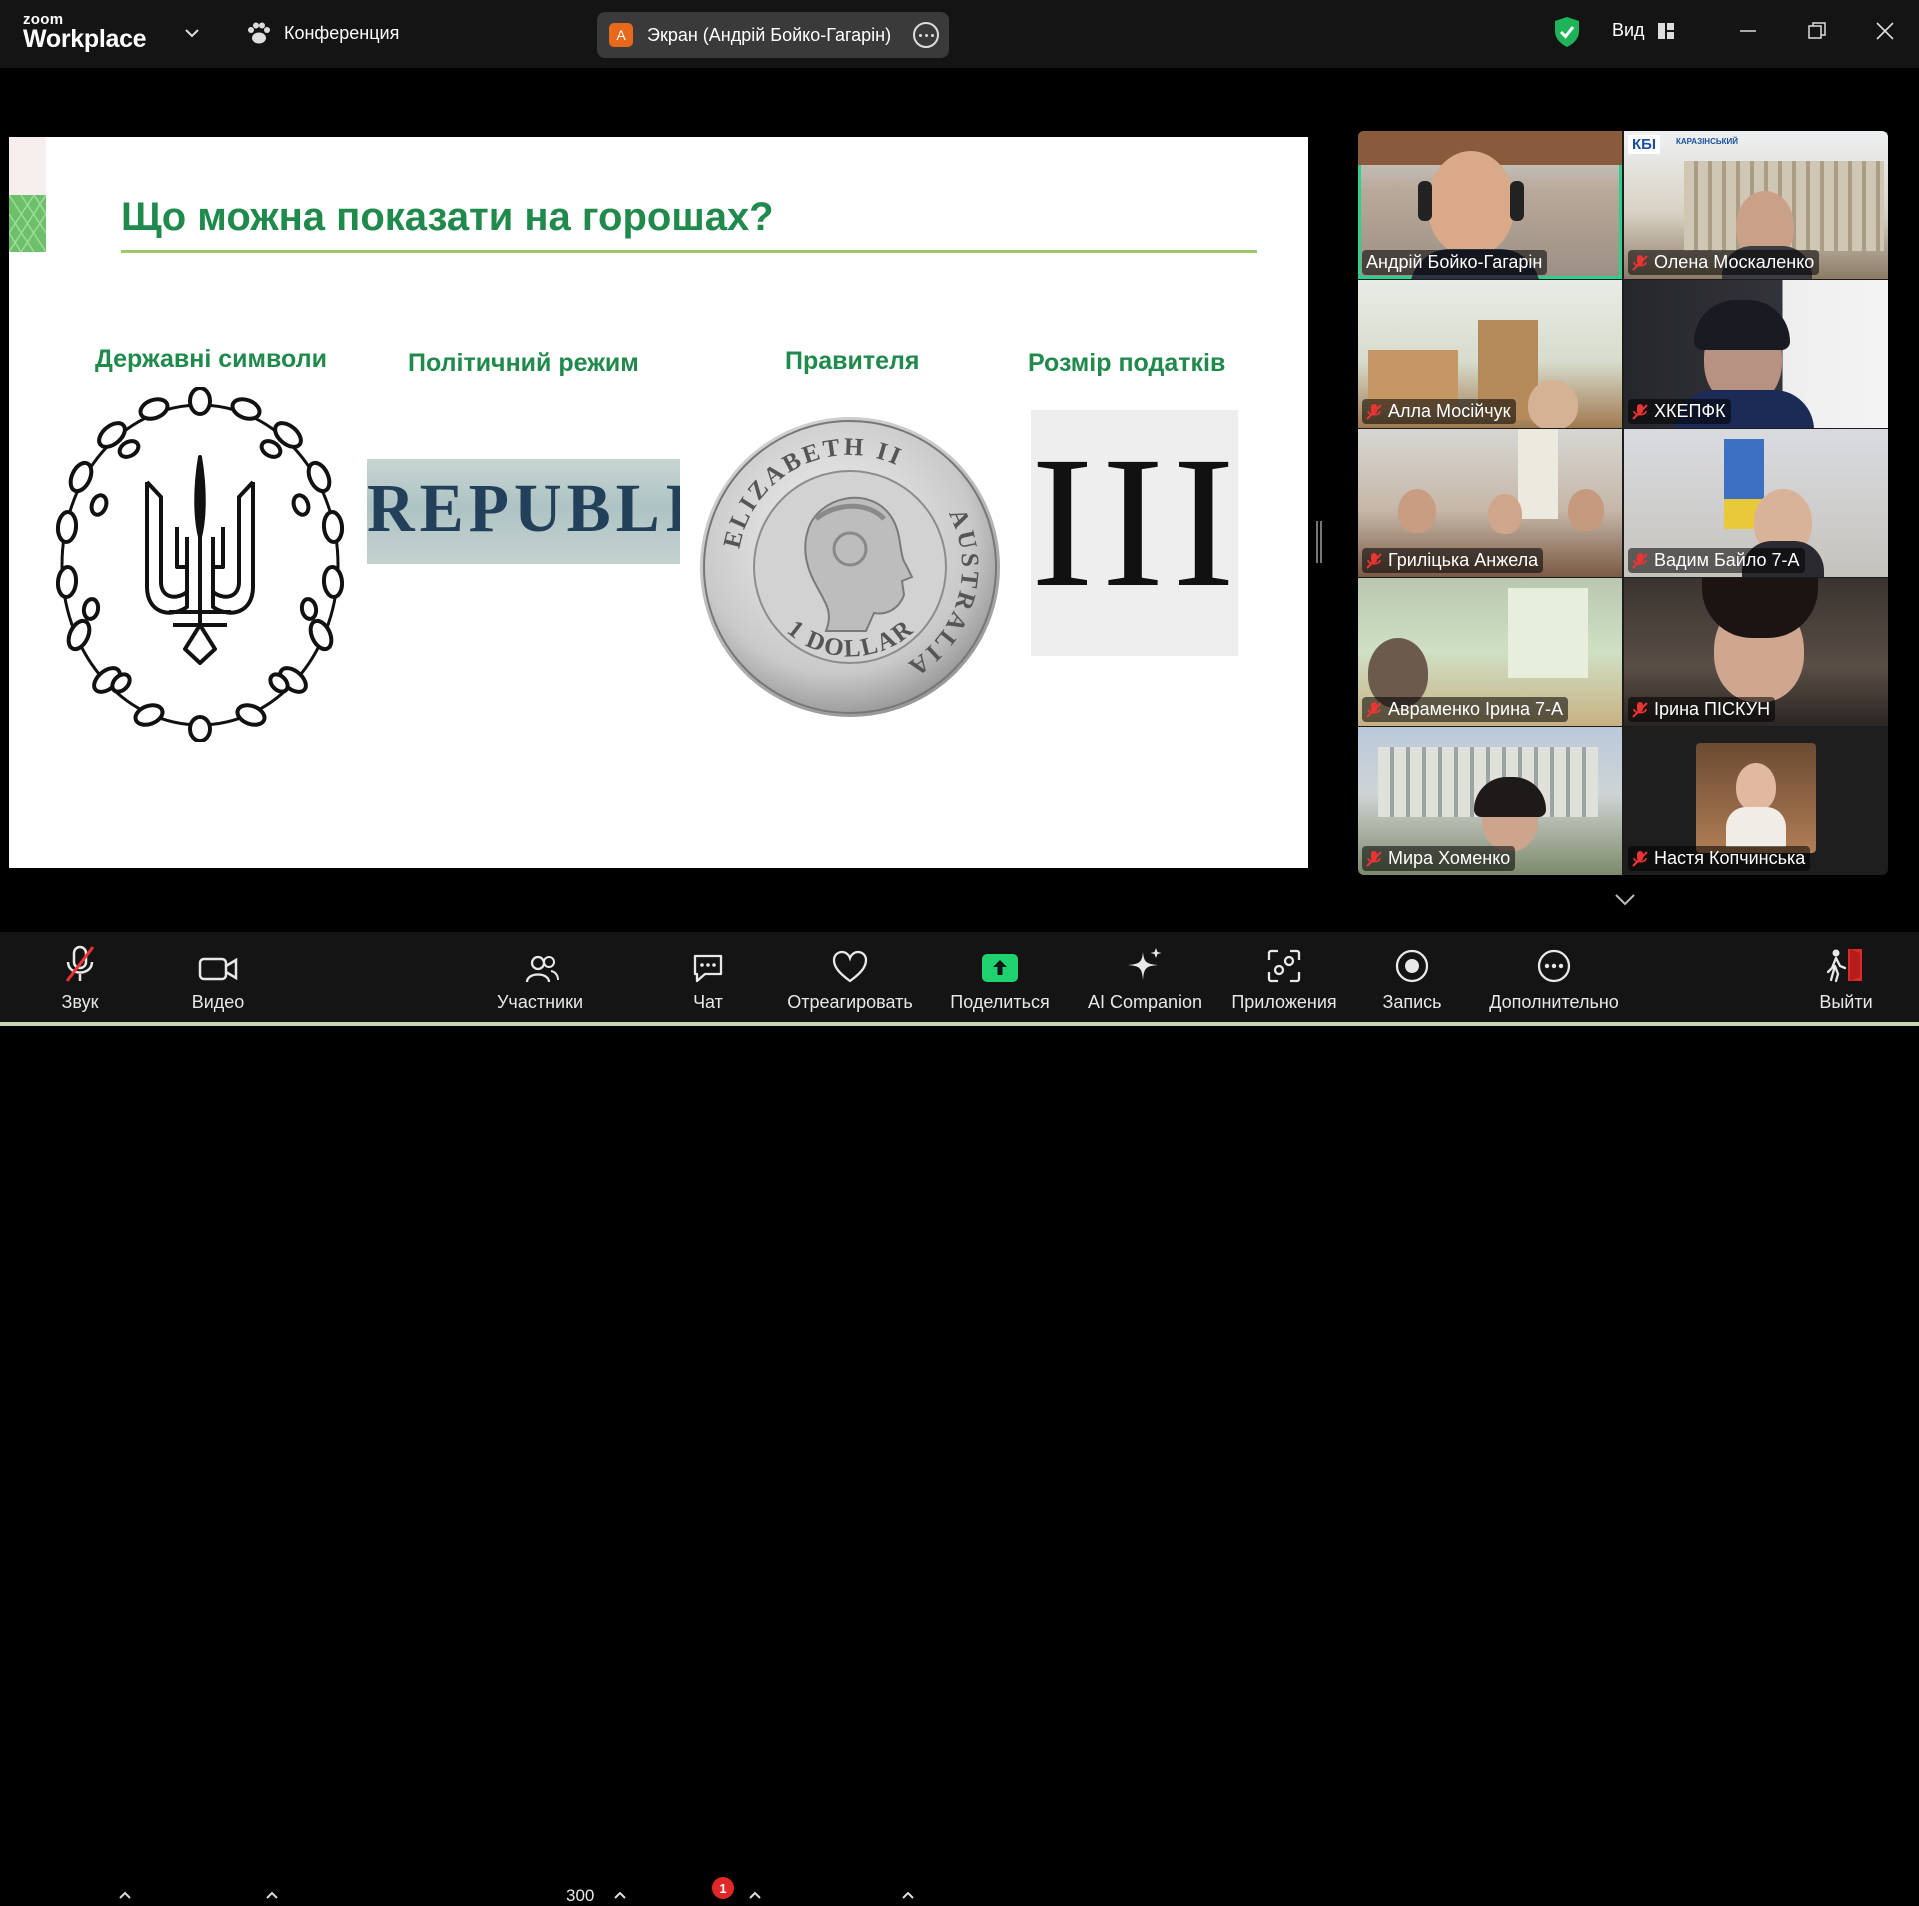 This screenshot has height=1906, width=1919. I want to click on chevron-down-icon, so click(192, 33).